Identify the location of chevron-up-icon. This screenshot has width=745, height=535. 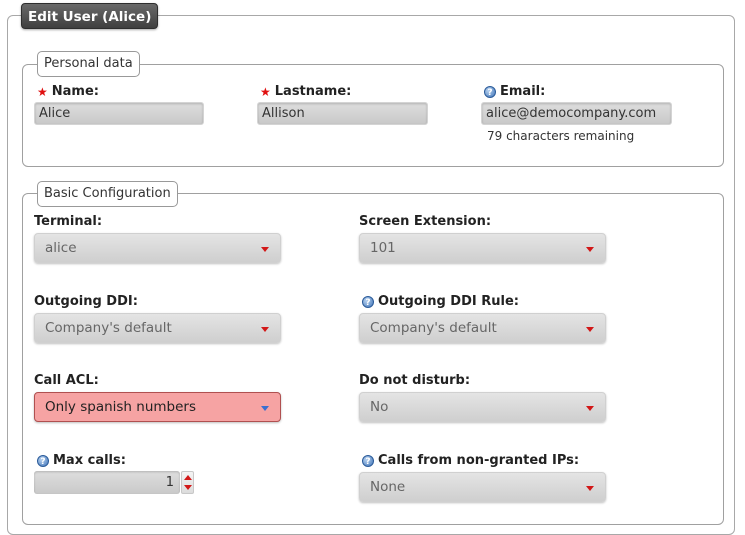
(188, 477).